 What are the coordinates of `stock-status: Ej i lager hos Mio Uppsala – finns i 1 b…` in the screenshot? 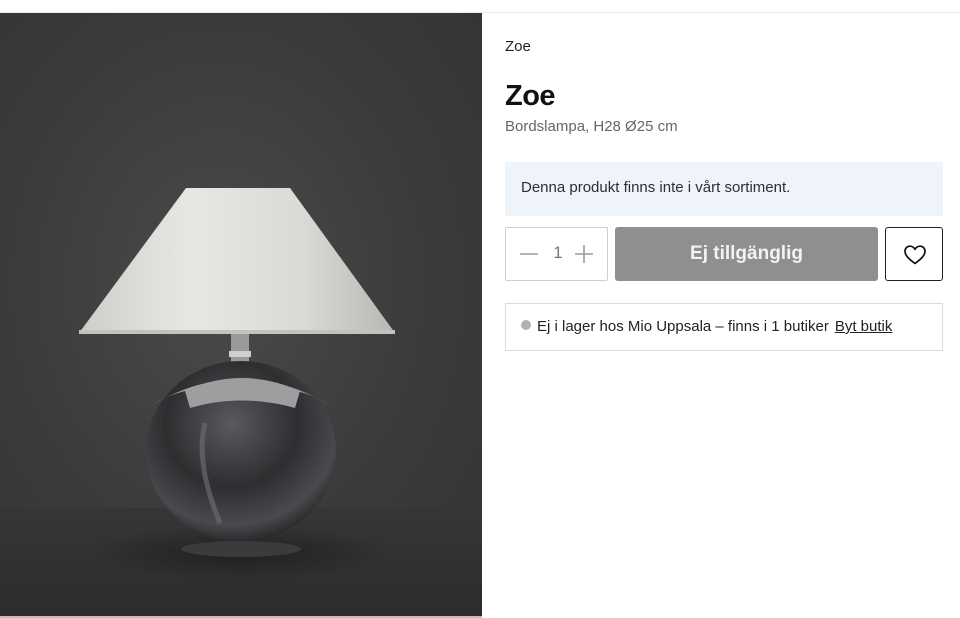 It's located at (724, 327).